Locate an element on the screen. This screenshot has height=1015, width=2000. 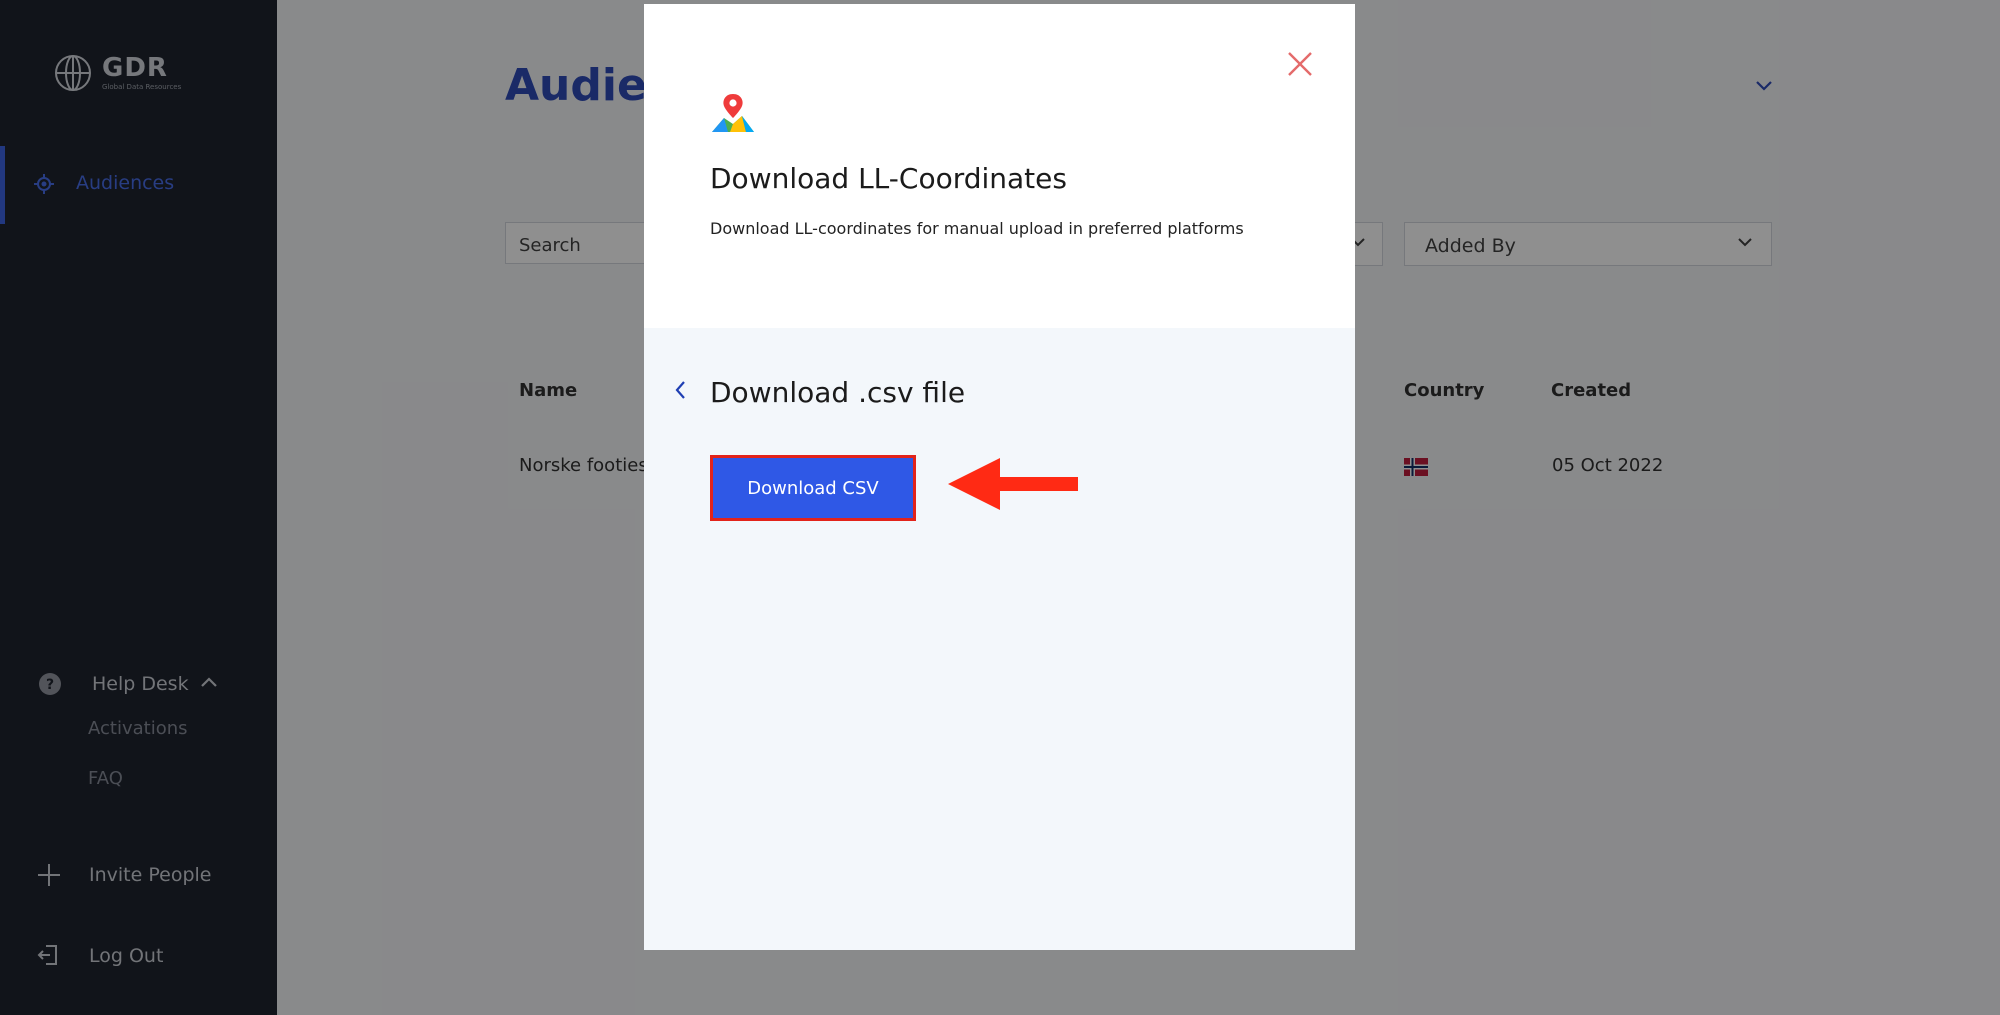
modal-title: Download LL-Coordinates is located at coordinates (888, 178).